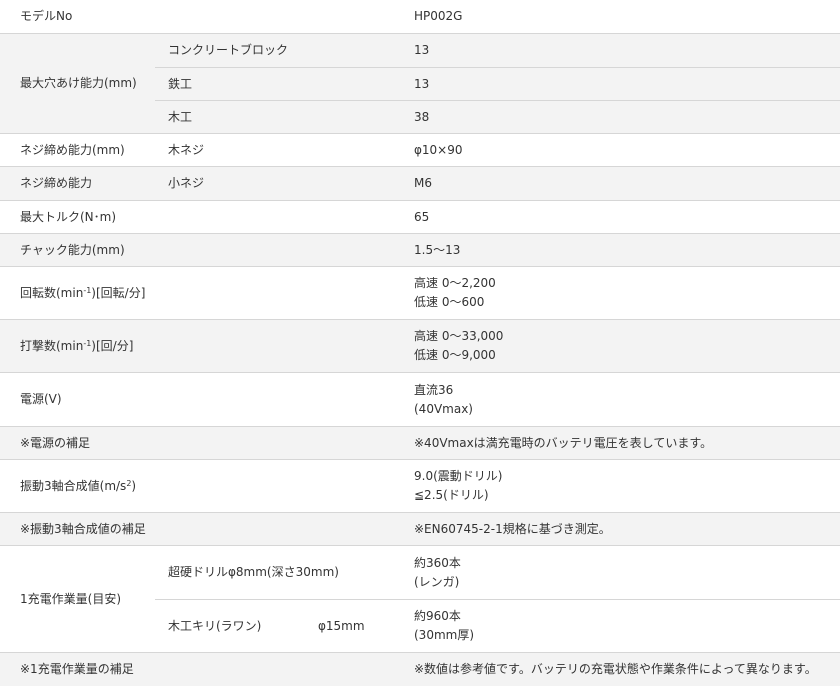  Describe the element at coordinates (78, 485) in the screenshot. I see `spec-label: 振動3軸合成値(m/s2)` at that location.